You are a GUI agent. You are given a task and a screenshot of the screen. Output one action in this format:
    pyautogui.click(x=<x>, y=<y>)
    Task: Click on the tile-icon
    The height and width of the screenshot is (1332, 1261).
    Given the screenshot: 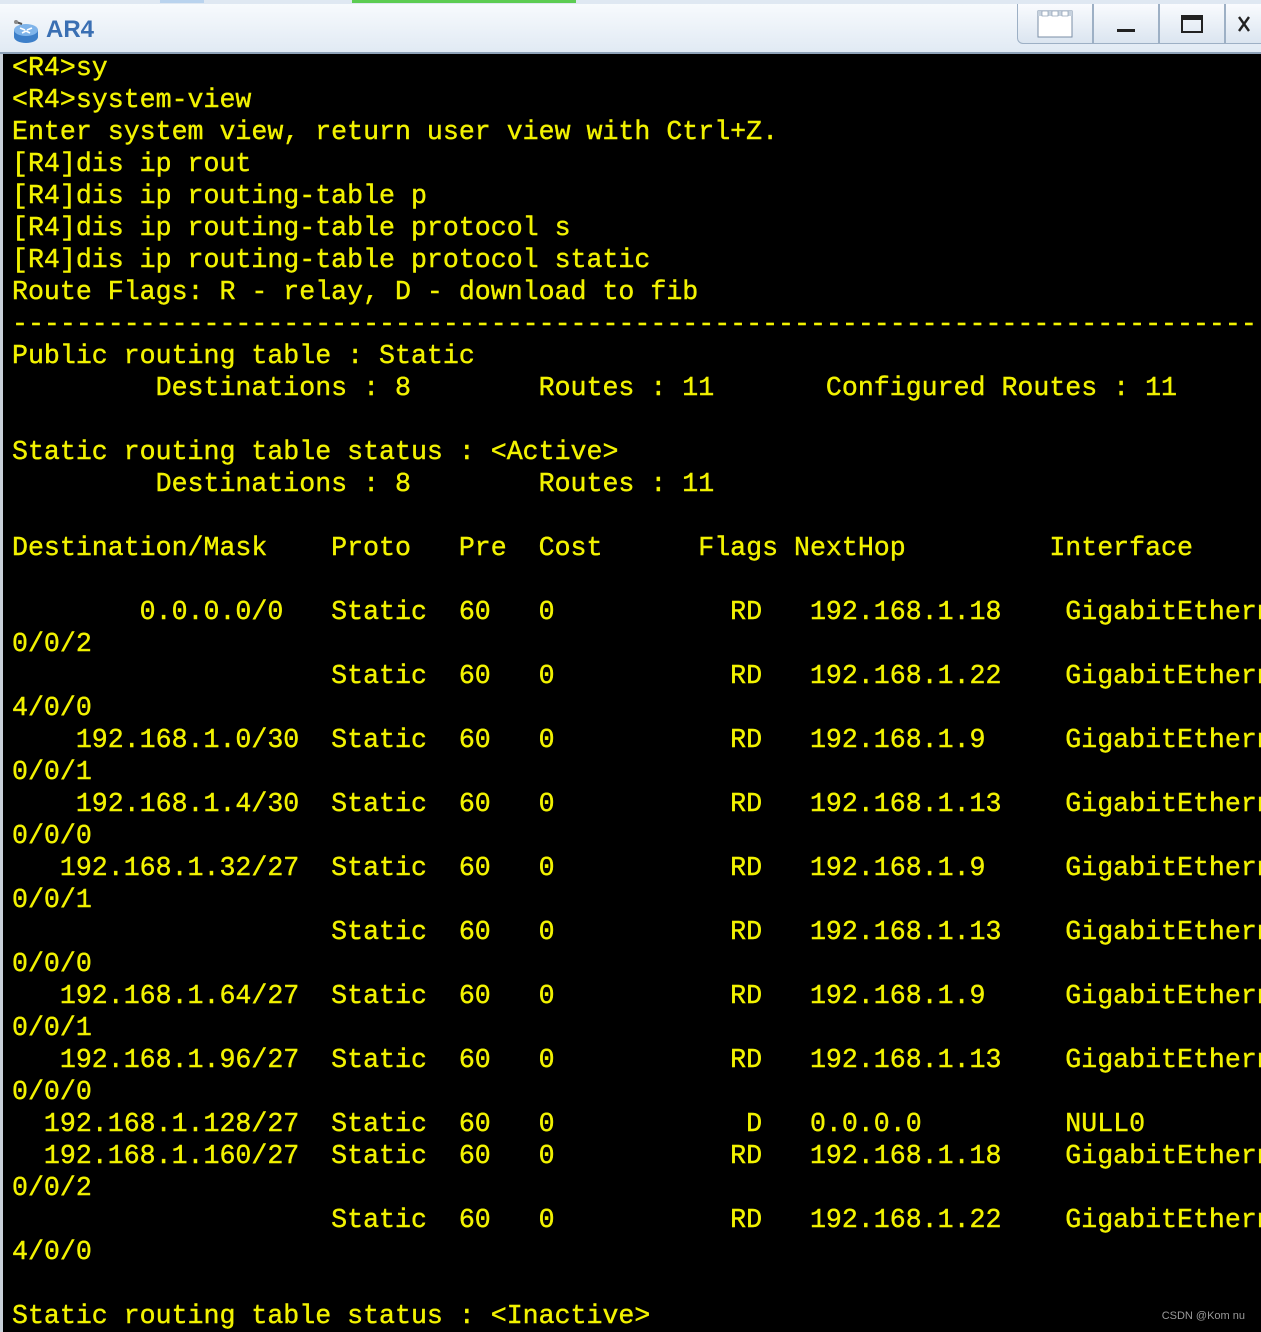 What is the action you would take?
    pyautogui.click(x=1055, y=23)
    